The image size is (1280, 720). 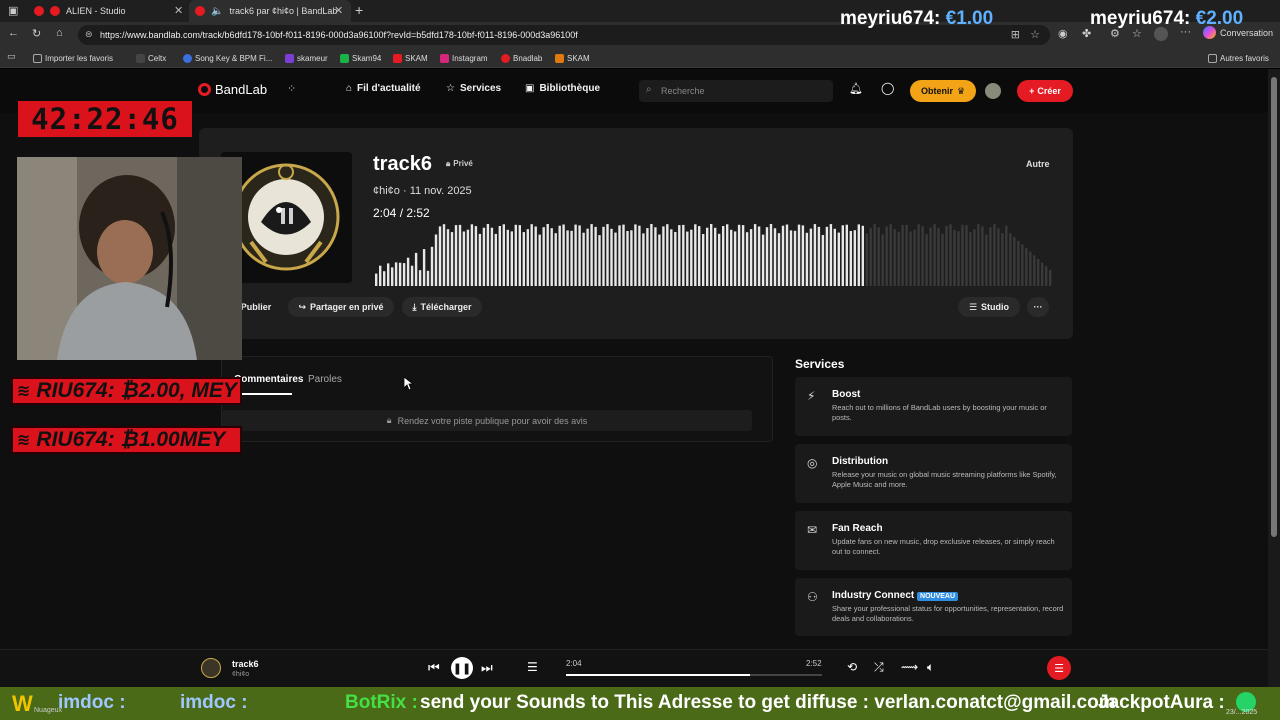 What do you see at coordinates (961, 90) in the screenshot?
I see `crown-icon: ♛` at bounding box center [961, 90].